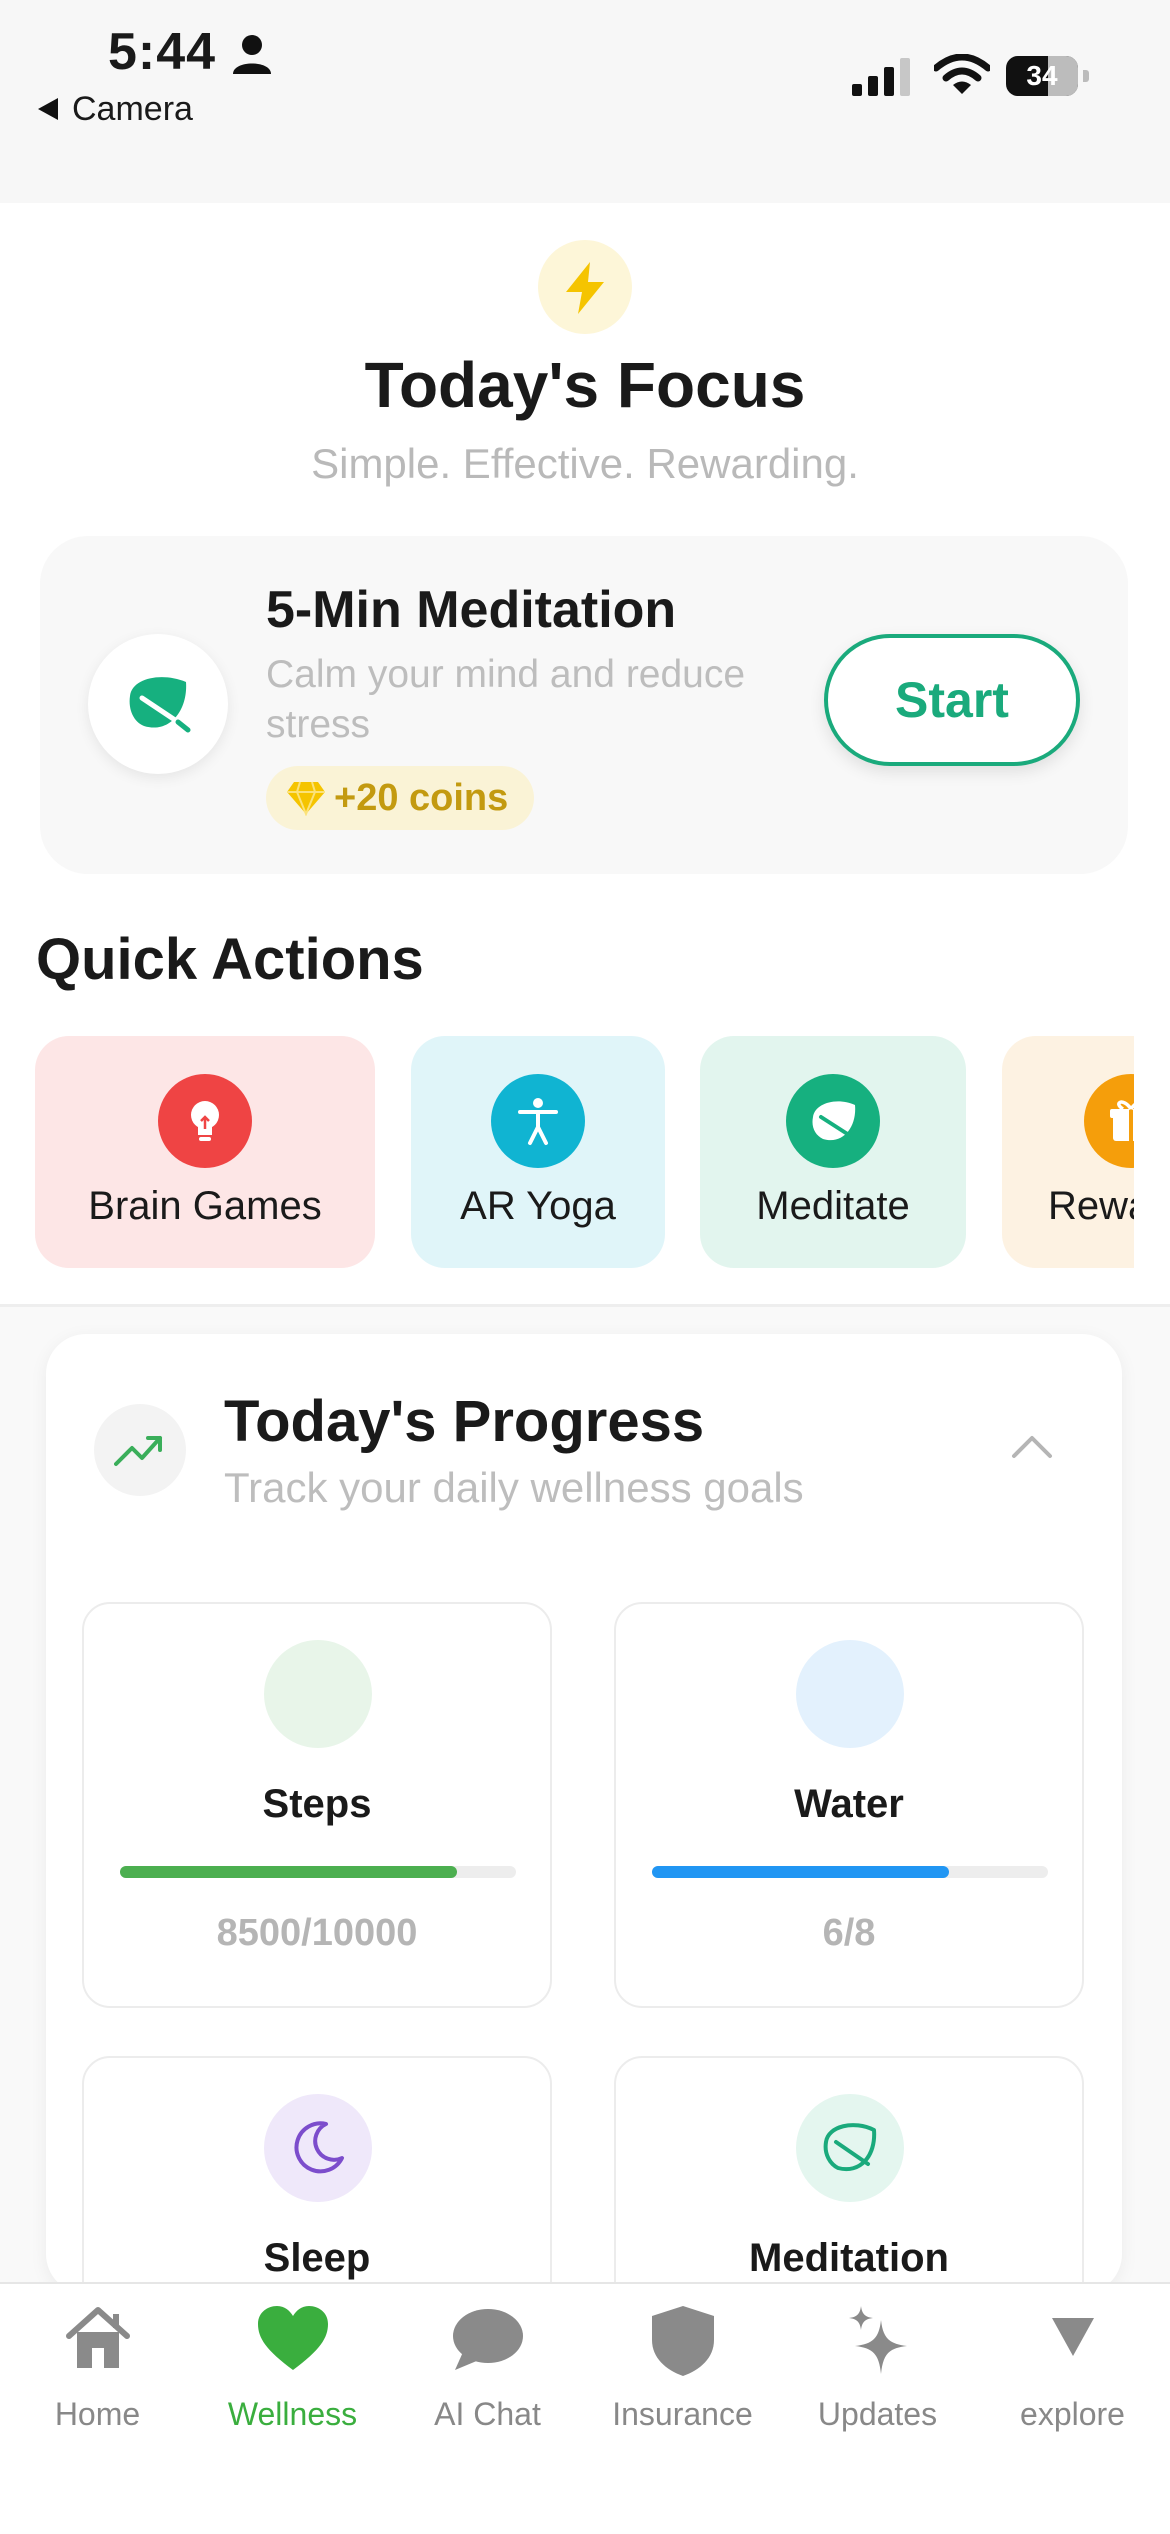  Describe the element at coordinates (506, 699) in the screenshot. I see `meditation-description: Calm your mind and reduce stress` at that location.